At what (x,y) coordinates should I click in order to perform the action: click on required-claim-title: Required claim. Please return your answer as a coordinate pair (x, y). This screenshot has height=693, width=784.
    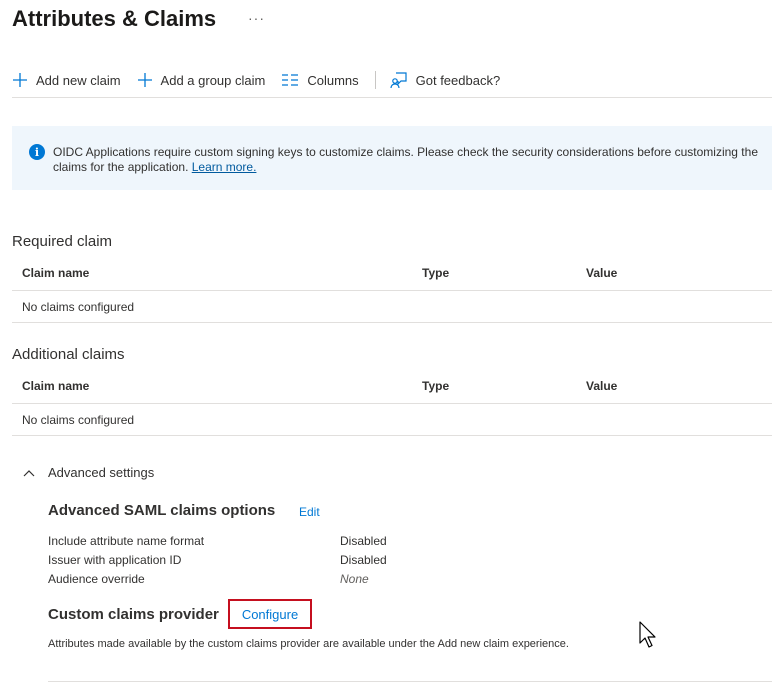
    Looking at the image, I should click on (62, 241).